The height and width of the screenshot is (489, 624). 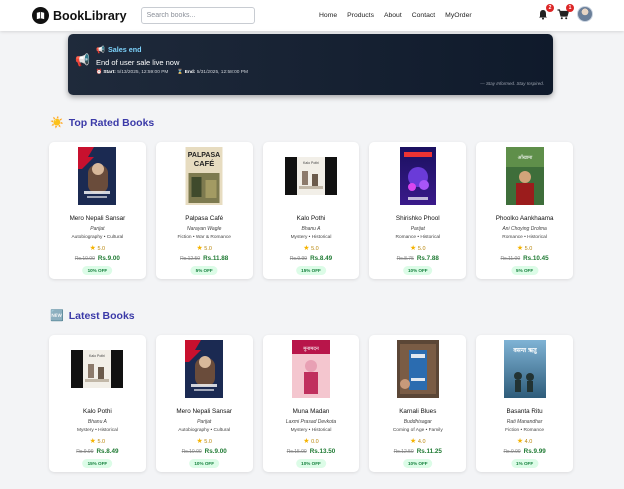 What do you see at coordinates (311, 218) in the screenshot?
I see `book-title: Kalo Pothi` at bounding box center [311, 218].